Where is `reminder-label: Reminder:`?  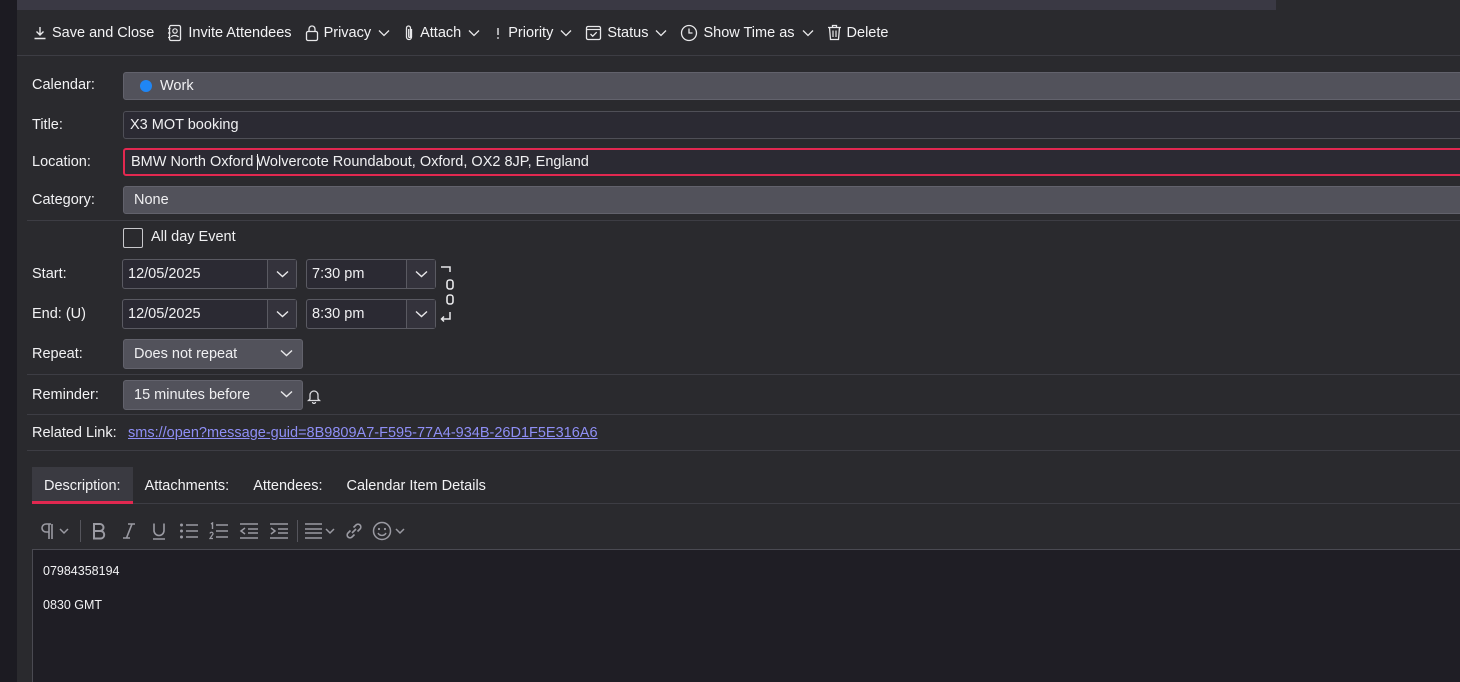
reminder-label: Reminder: is located at coordinates (65, 395).